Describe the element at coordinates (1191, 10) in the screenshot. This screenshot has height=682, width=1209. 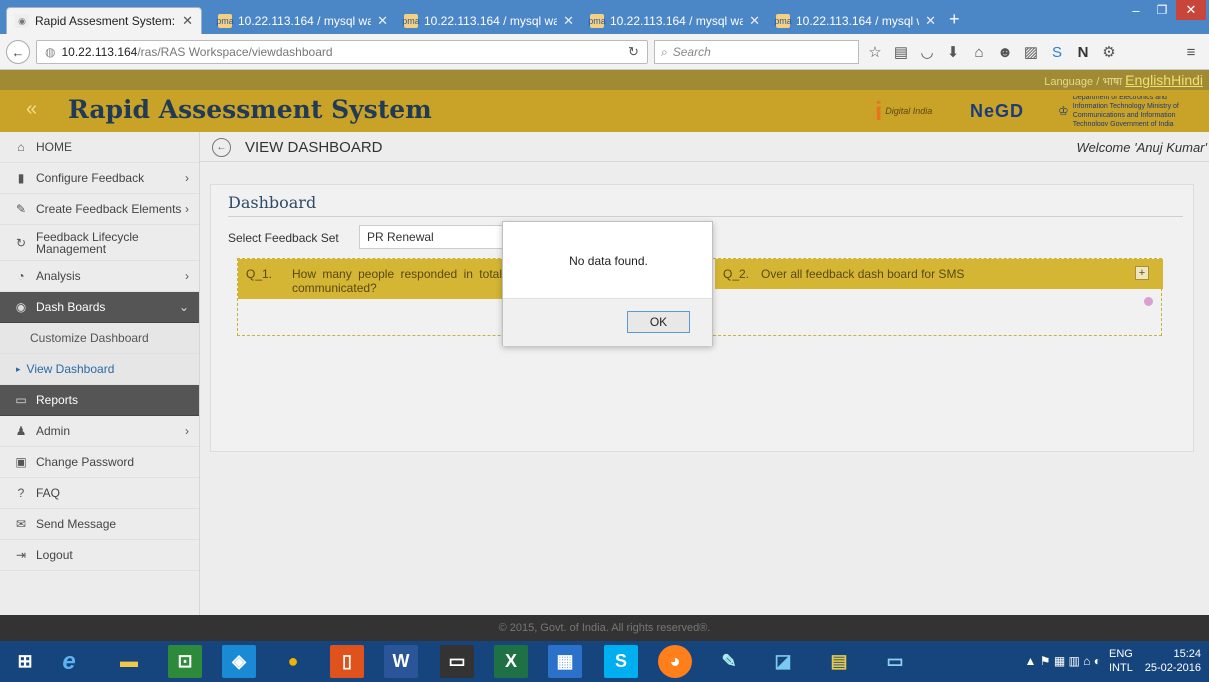
I see `close-window-button: ✕` at that location.